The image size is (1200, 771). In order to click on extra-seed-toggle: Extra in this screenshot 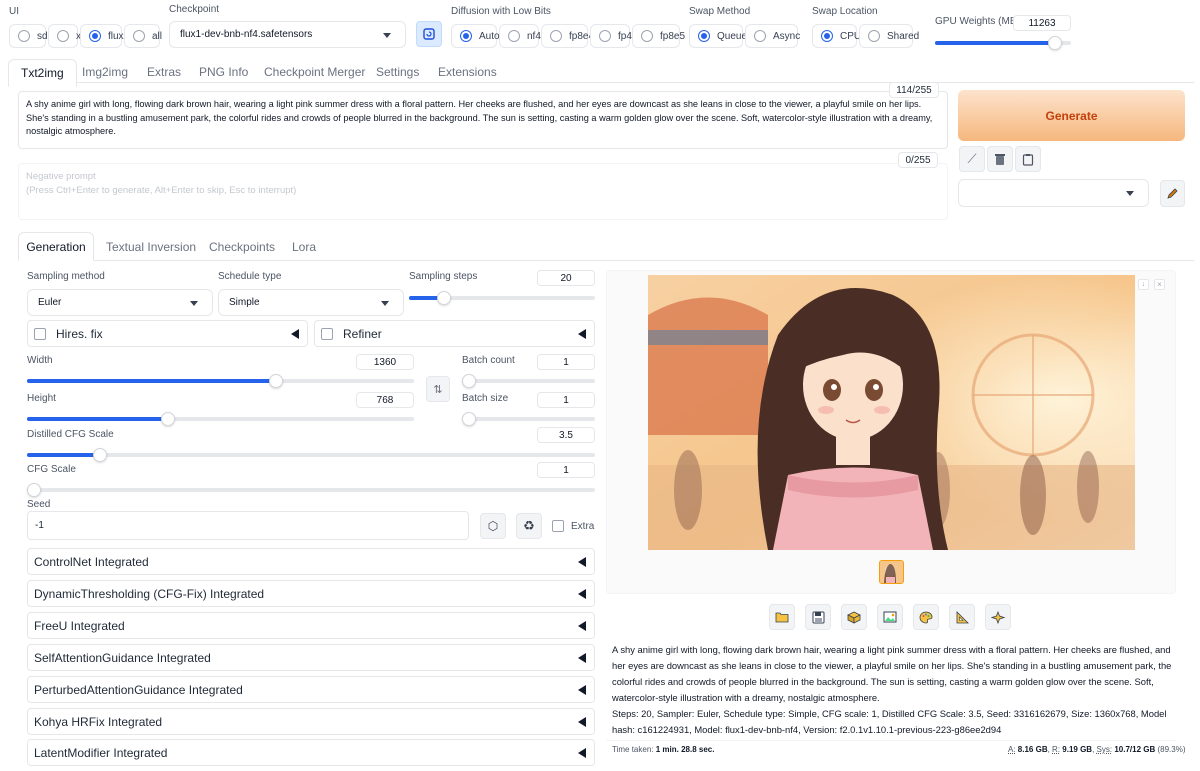, I will do `click(573, 526)`.